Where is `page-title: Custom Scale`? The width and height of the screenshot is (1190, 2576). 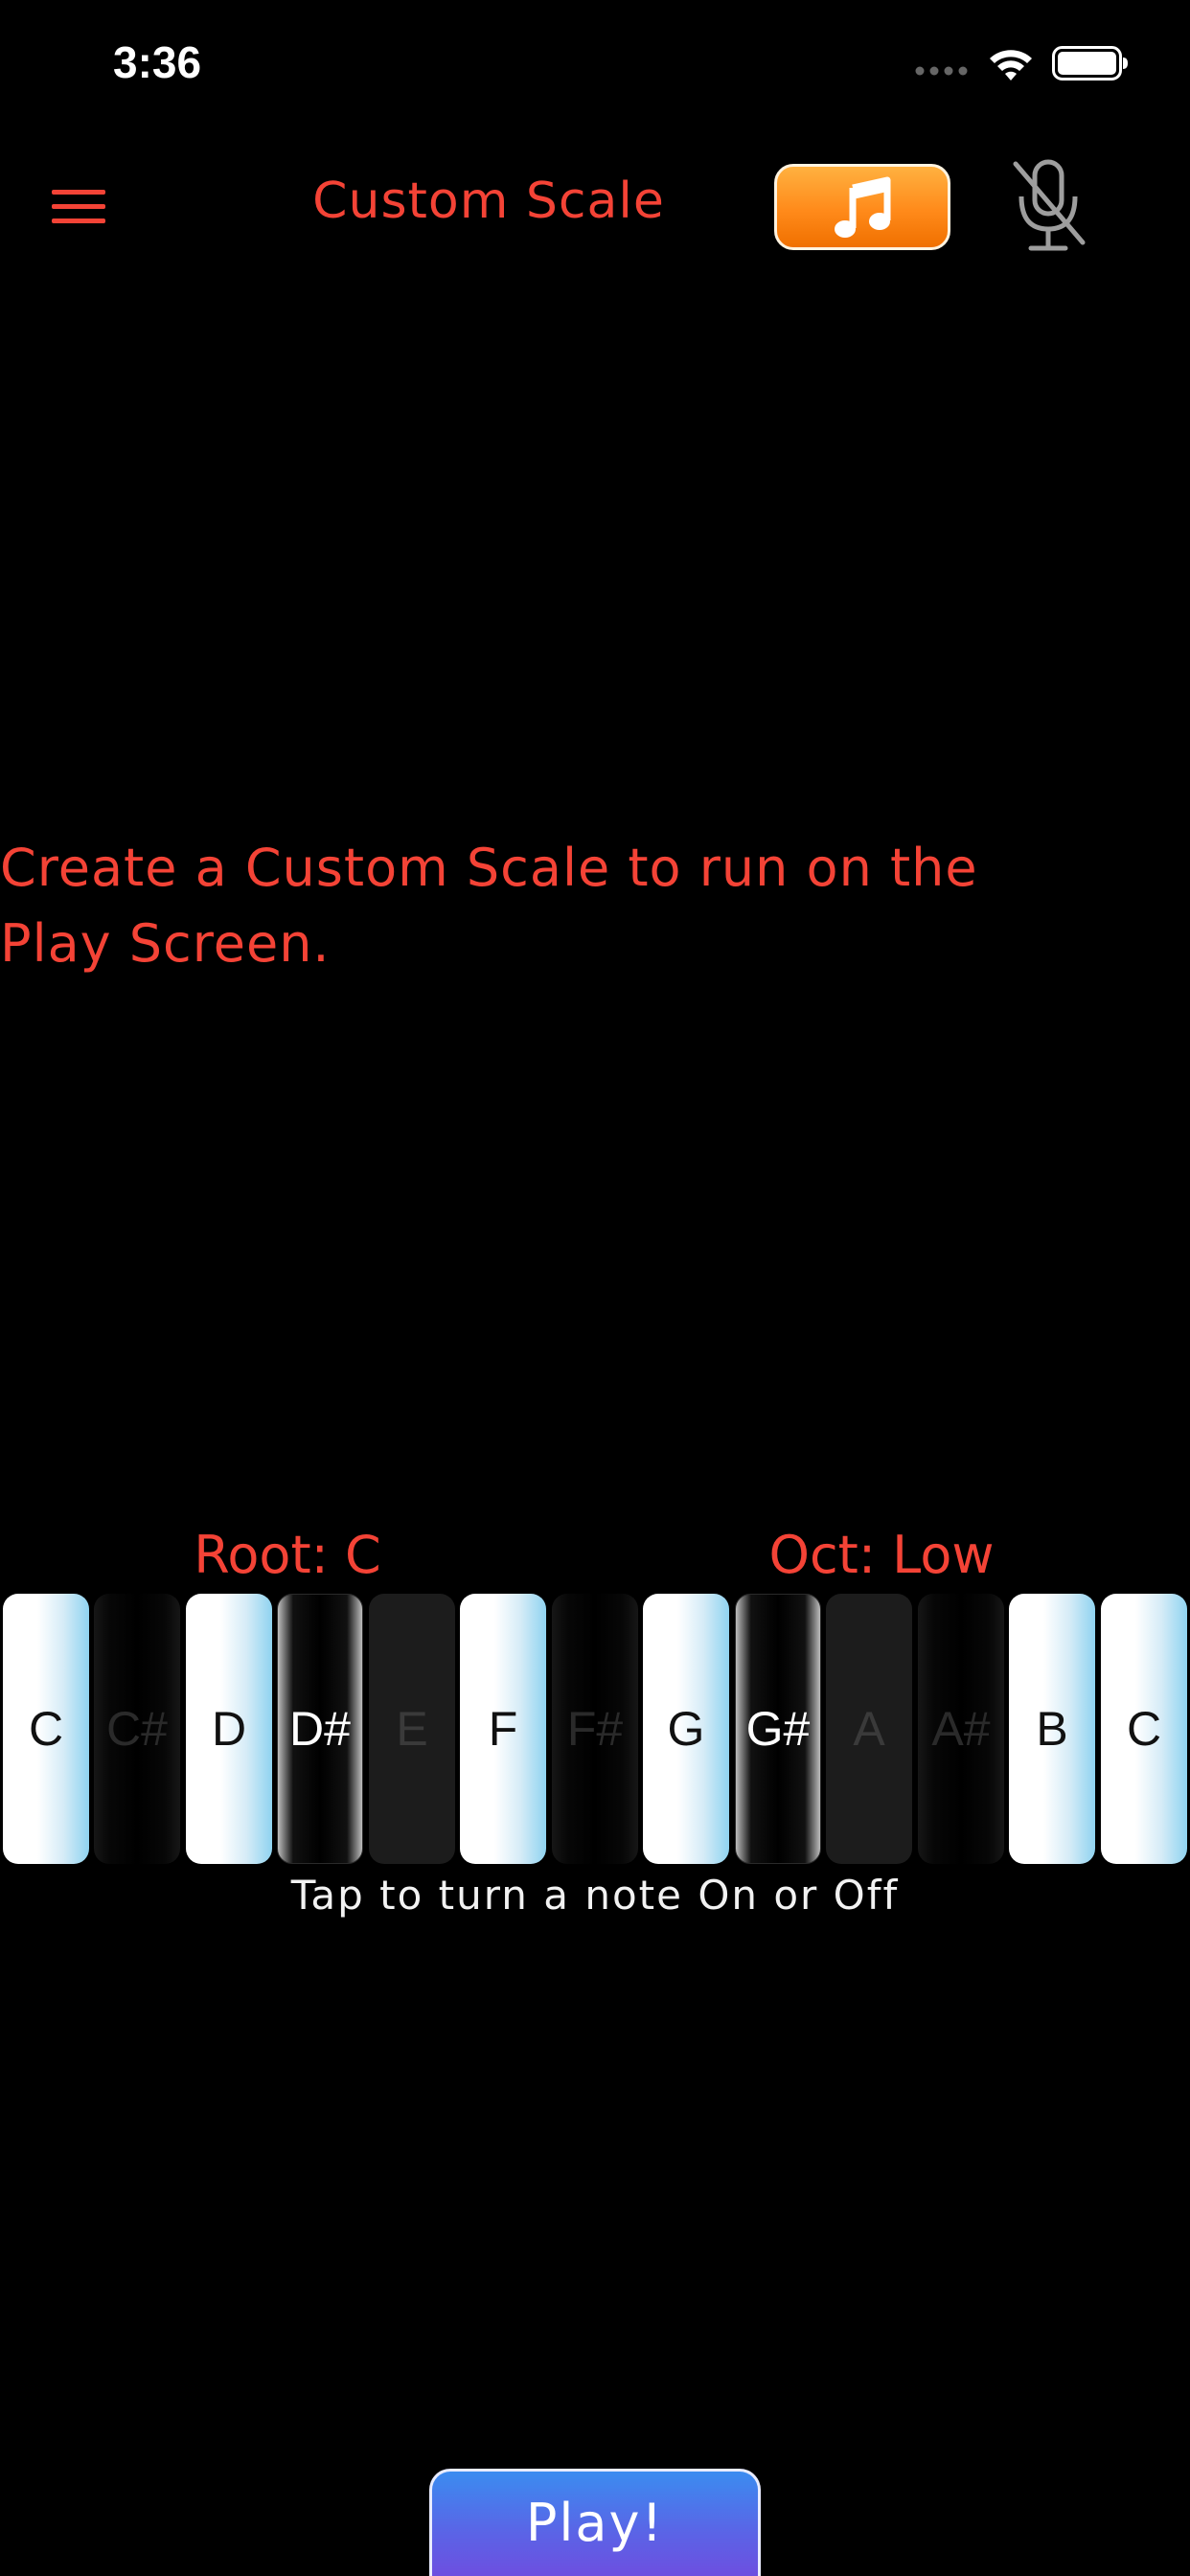 page-title: Custom Scale is located at coordinates (489, 201).